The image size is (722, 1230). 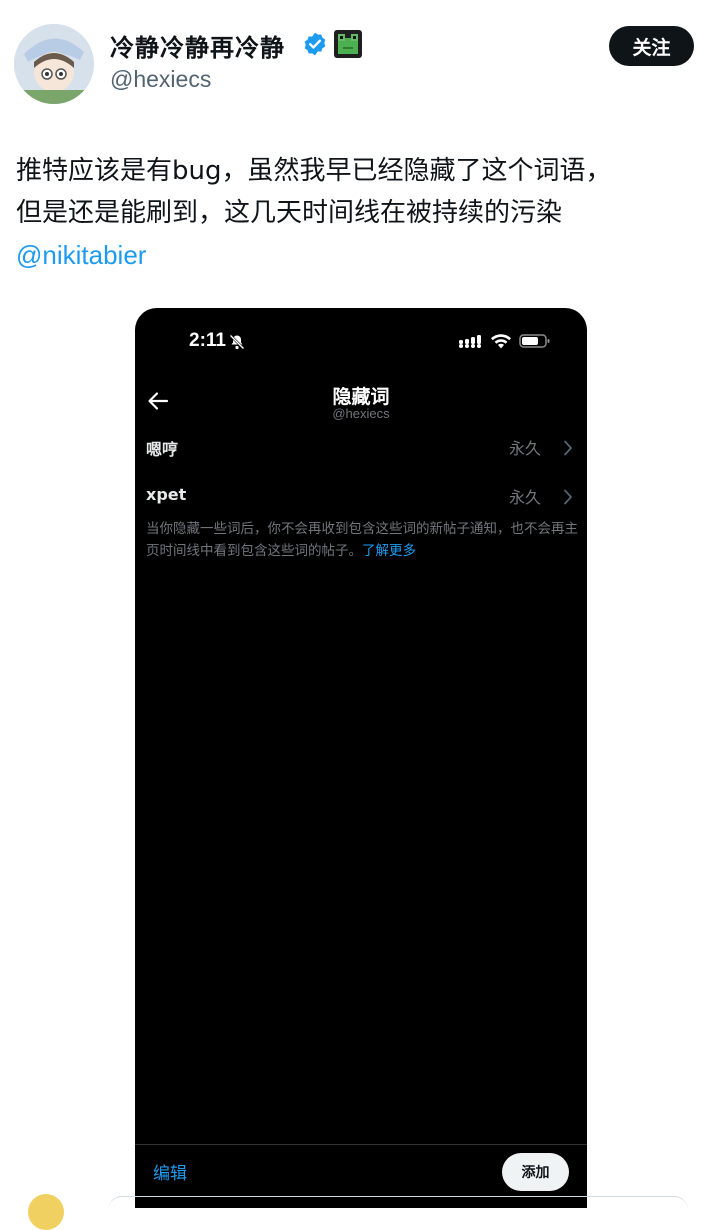 What do you see at coordinates (470, 341) in the screenshot?
I see `cellular-signal-icon` at bounding box center [470, 341].